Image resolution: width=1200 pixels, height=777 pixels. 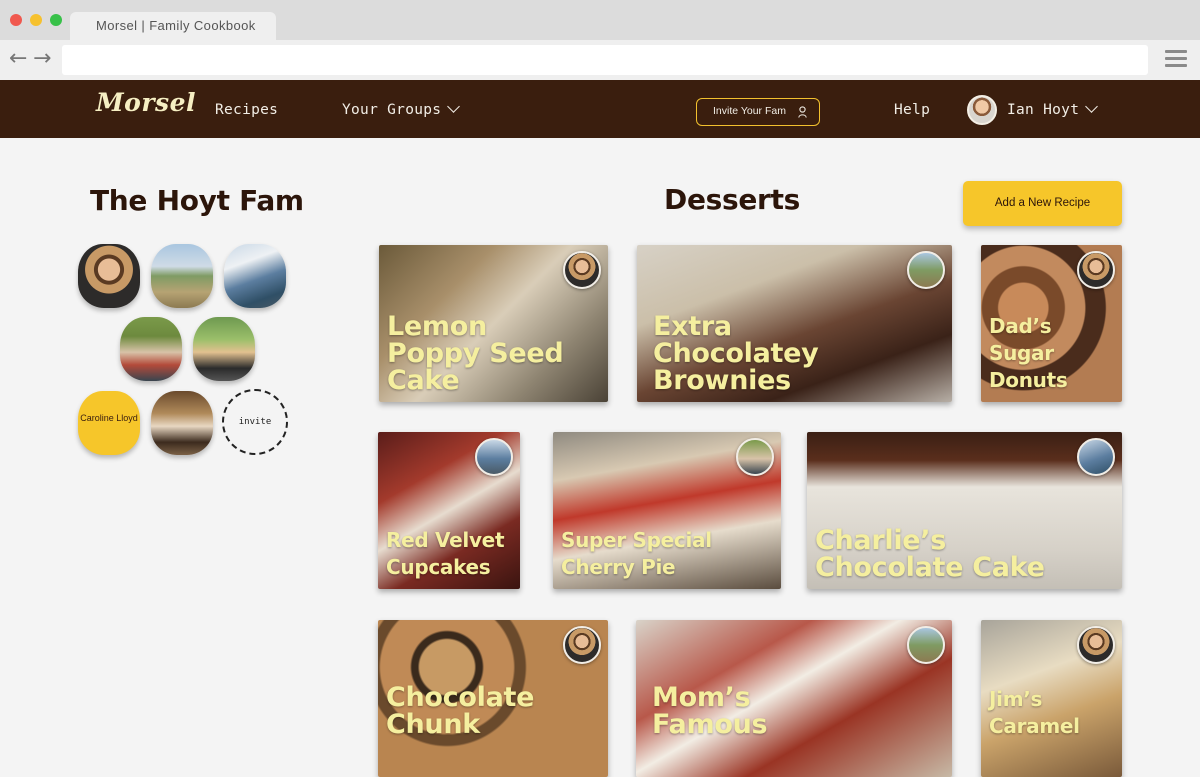 I want to click on recipe-card: Jim’s Caramel, so click(x=1051, y=698).